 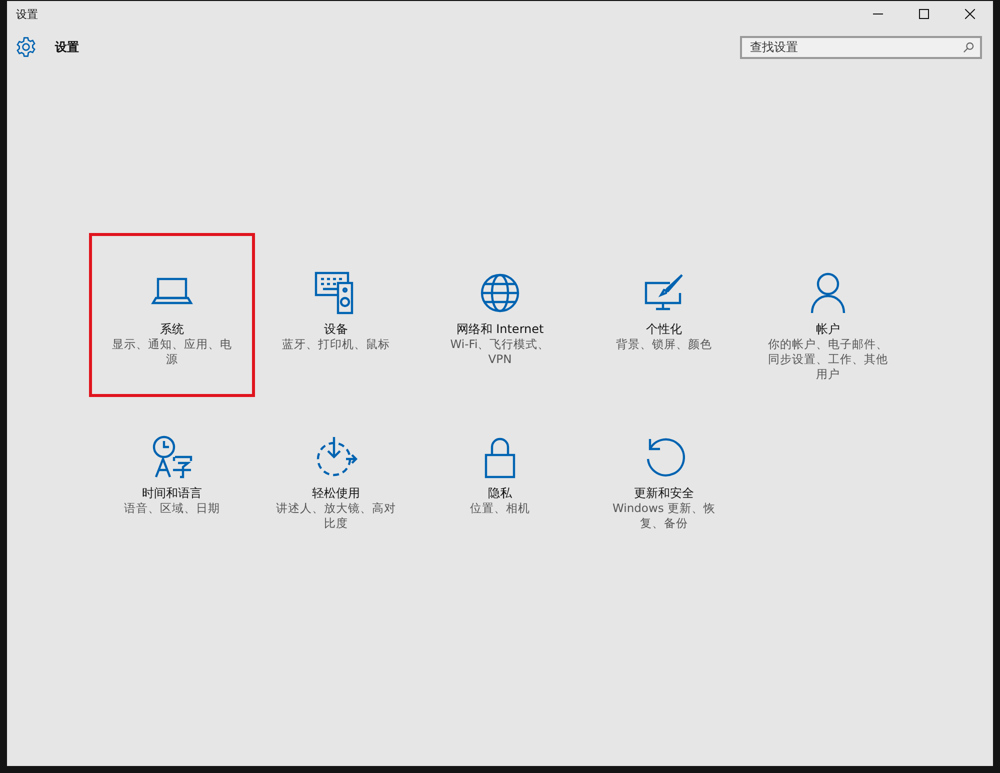 What do you see at coordinates (828, 359) in the screenshot?
I see `tile-description: 你的帐户、电子邮件、同步设置、工作、其他用户` at bounding box center [828, 359].